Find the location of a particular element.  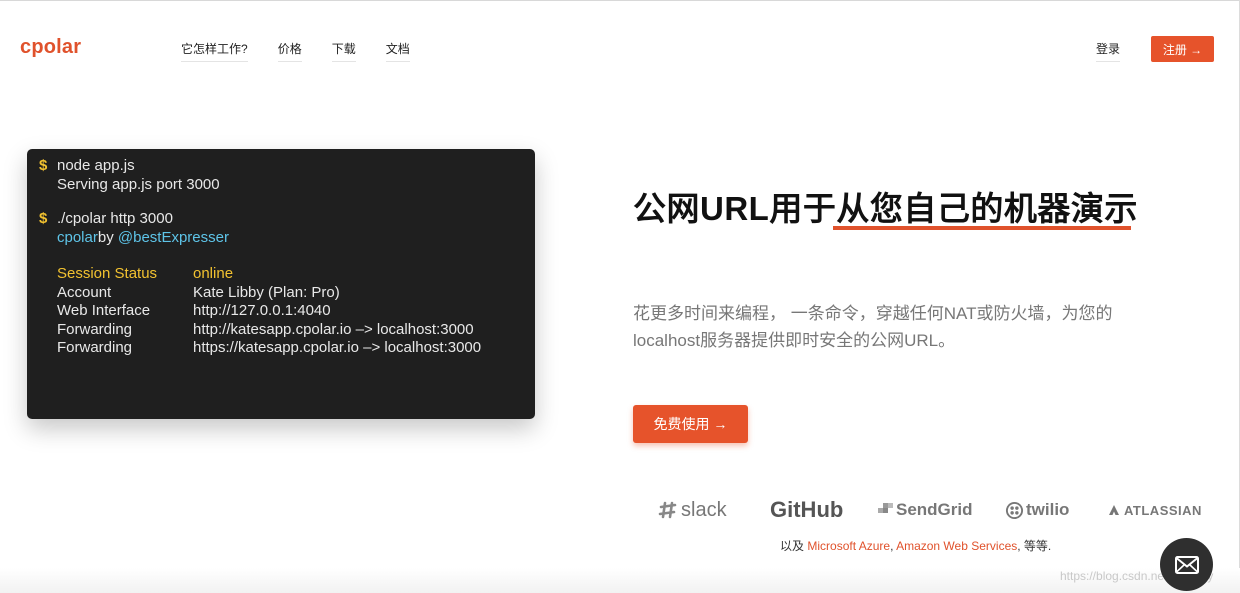

login-link: 登录 is located at coordinates (1108, 51).